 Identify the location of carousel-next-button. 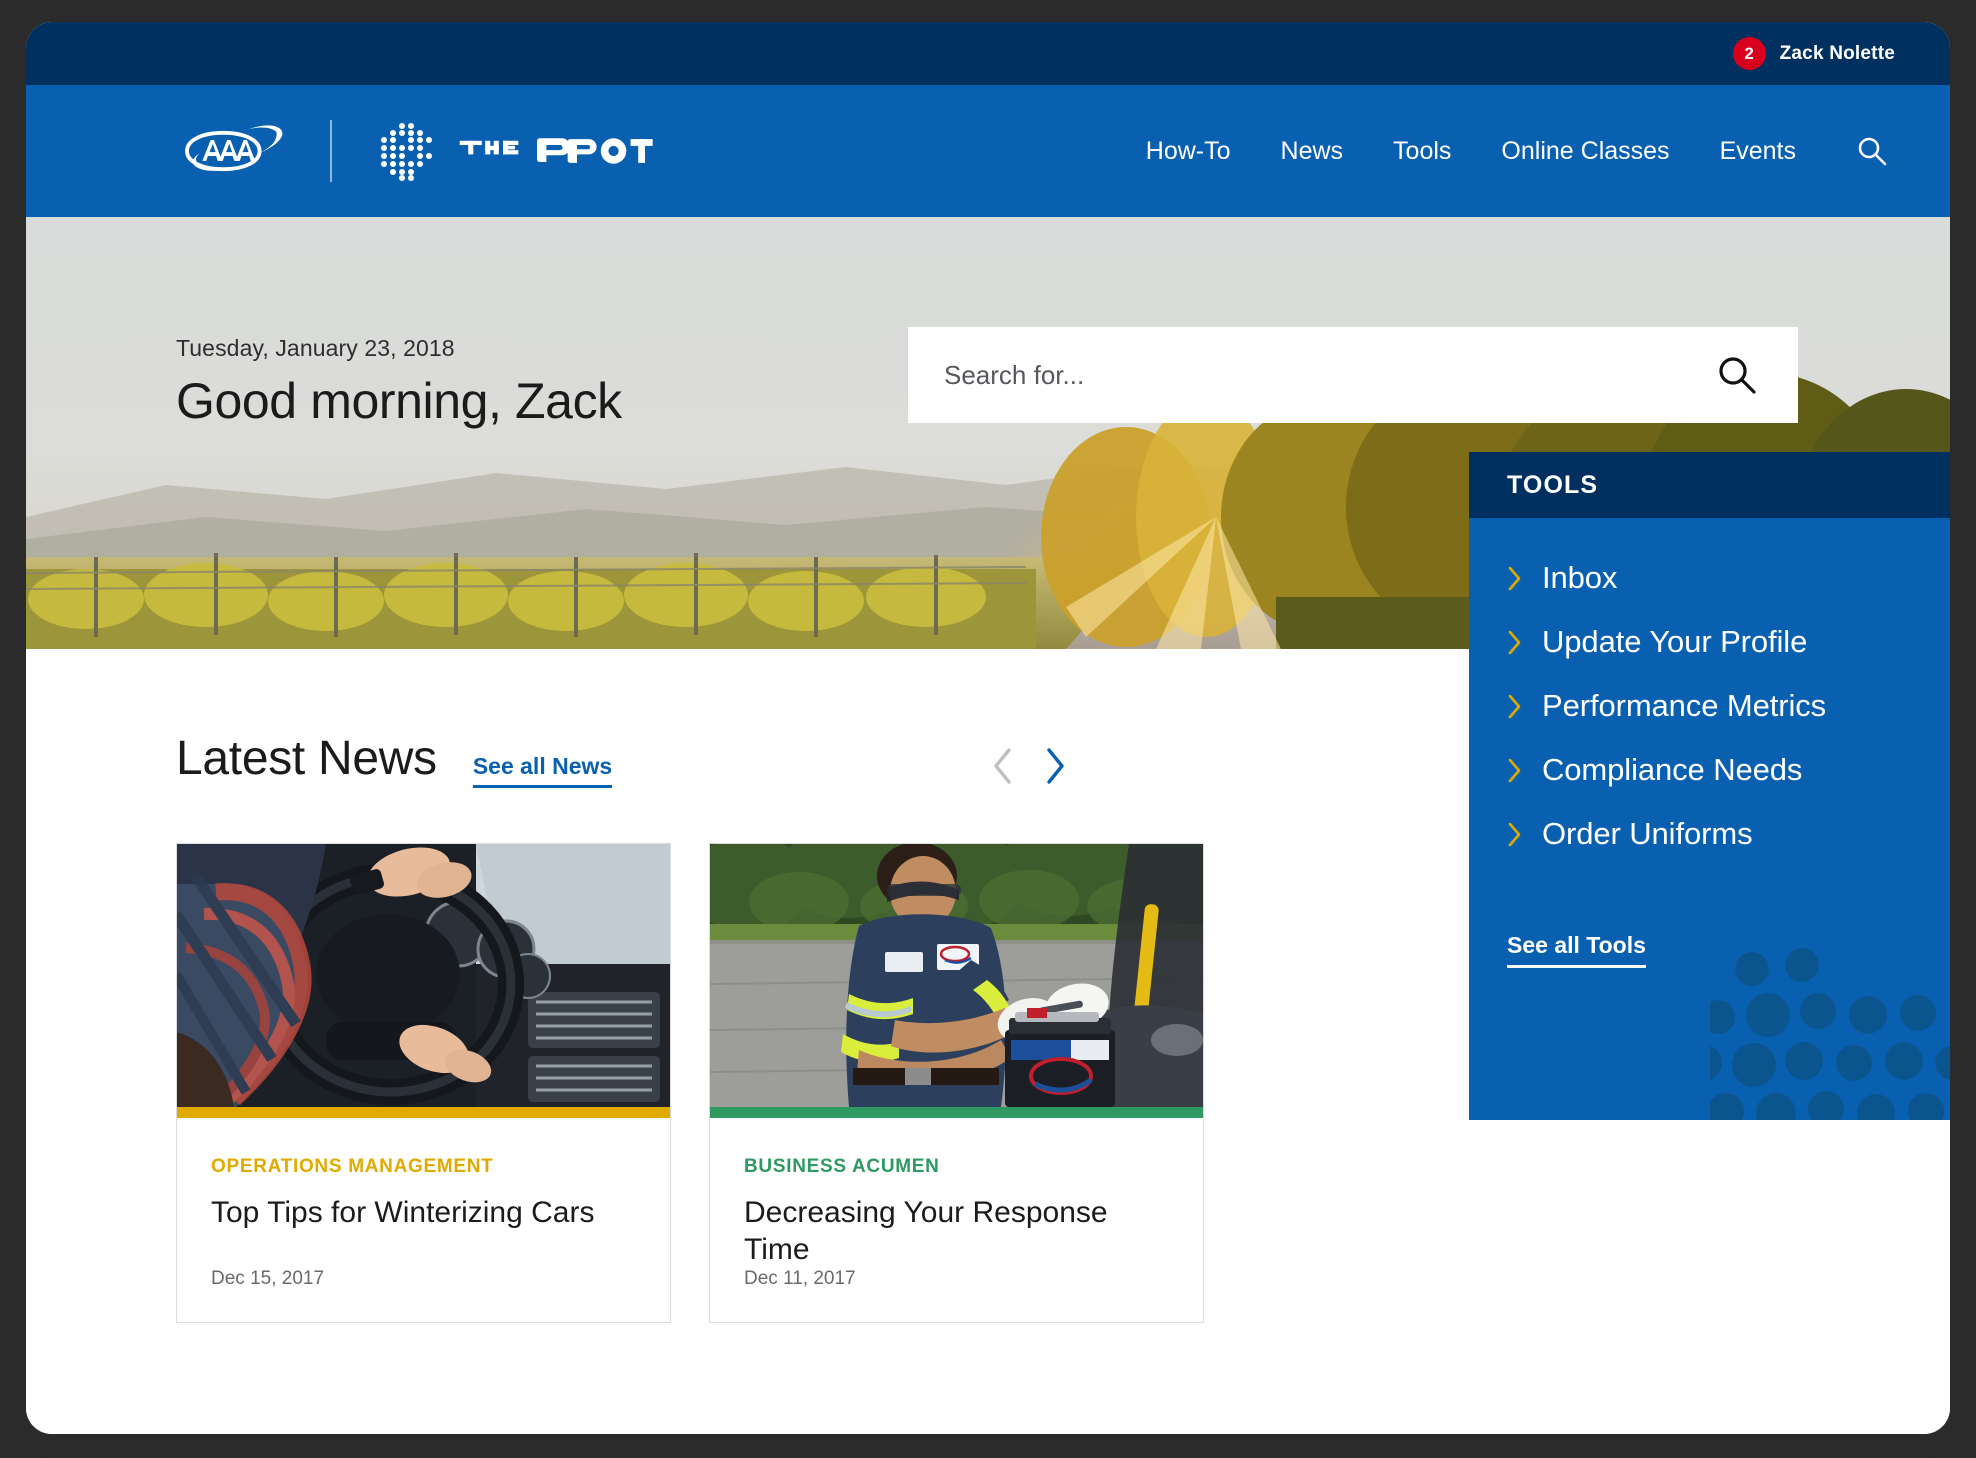
(1055, 766).